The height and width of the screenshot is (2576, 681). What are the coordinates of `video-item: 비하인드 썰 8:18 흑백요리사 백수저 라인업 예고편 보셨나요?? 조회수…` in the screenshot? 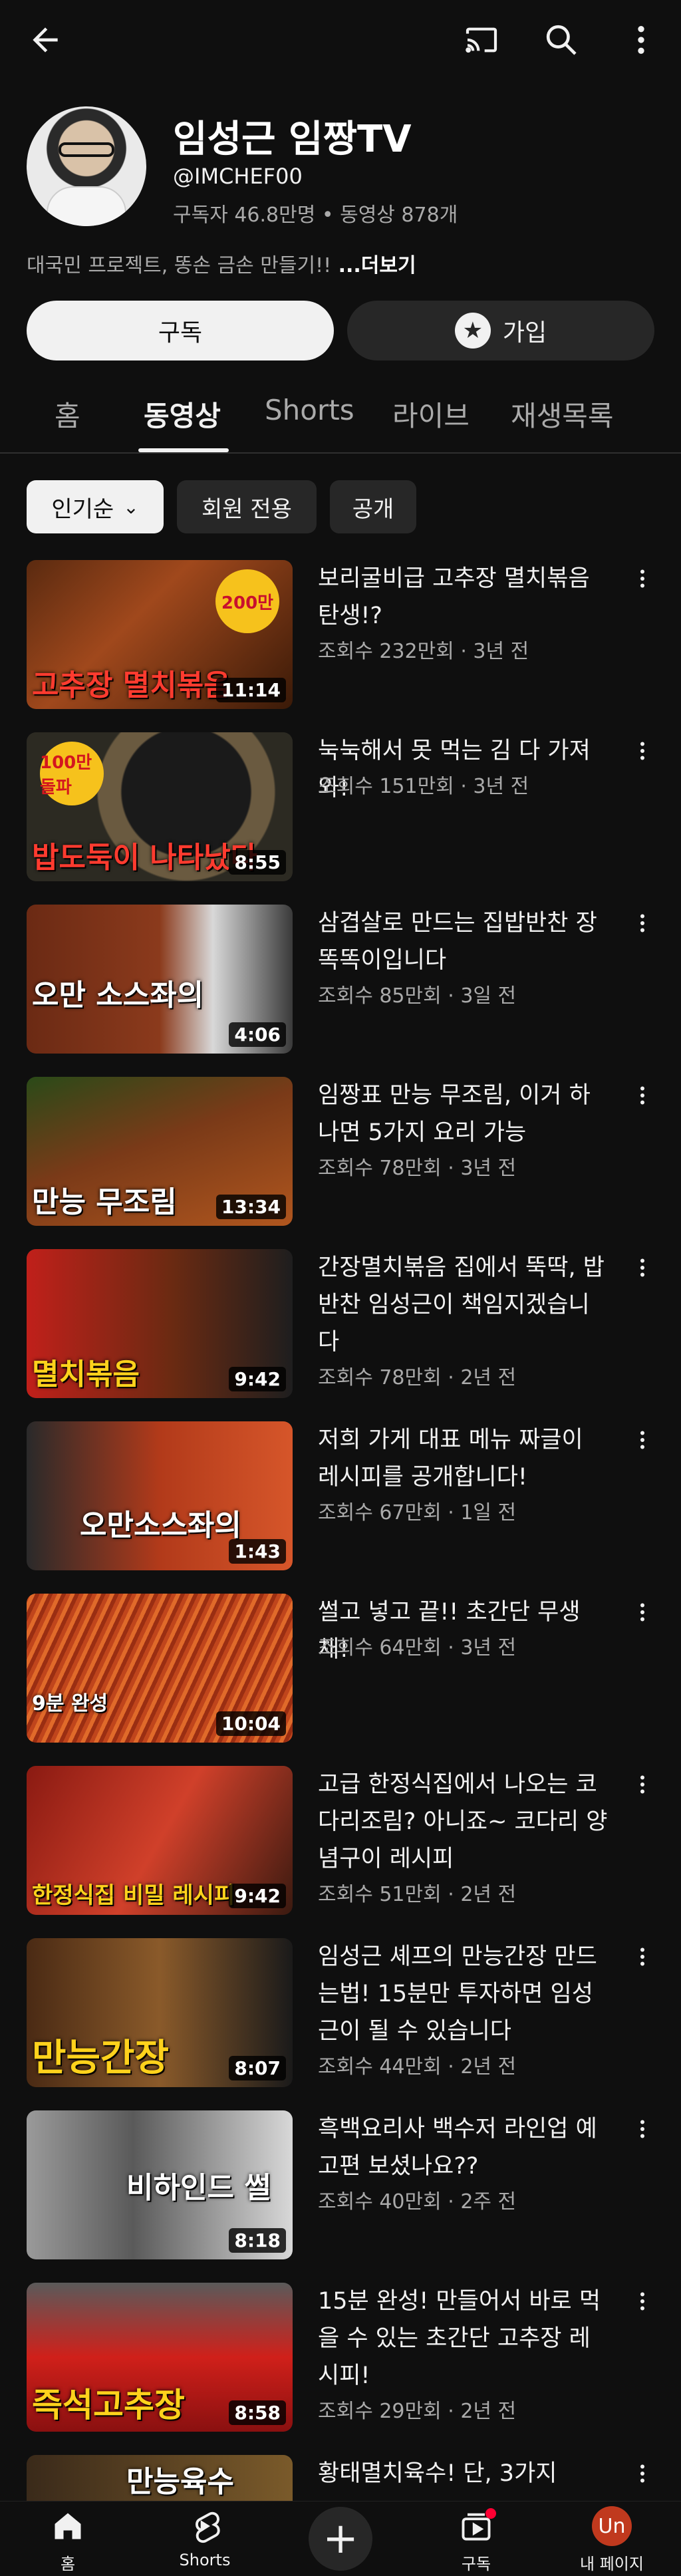 It's located at (340, 2184).